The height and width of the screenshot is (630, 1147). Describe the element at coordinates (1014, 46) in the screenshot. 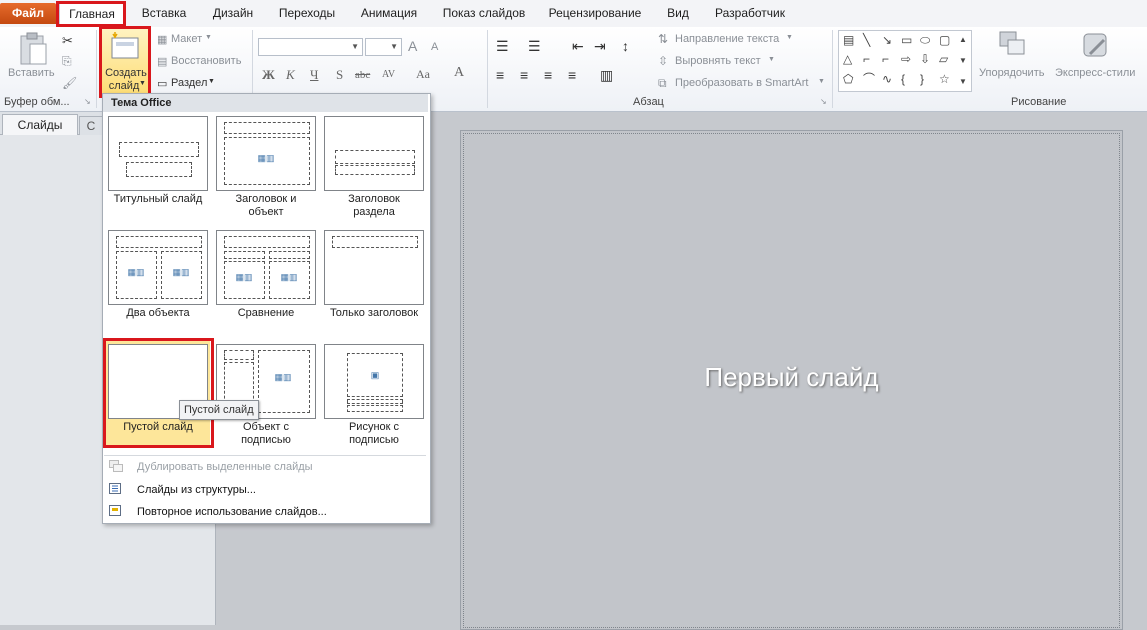

I see `arrange-icon` at that location.